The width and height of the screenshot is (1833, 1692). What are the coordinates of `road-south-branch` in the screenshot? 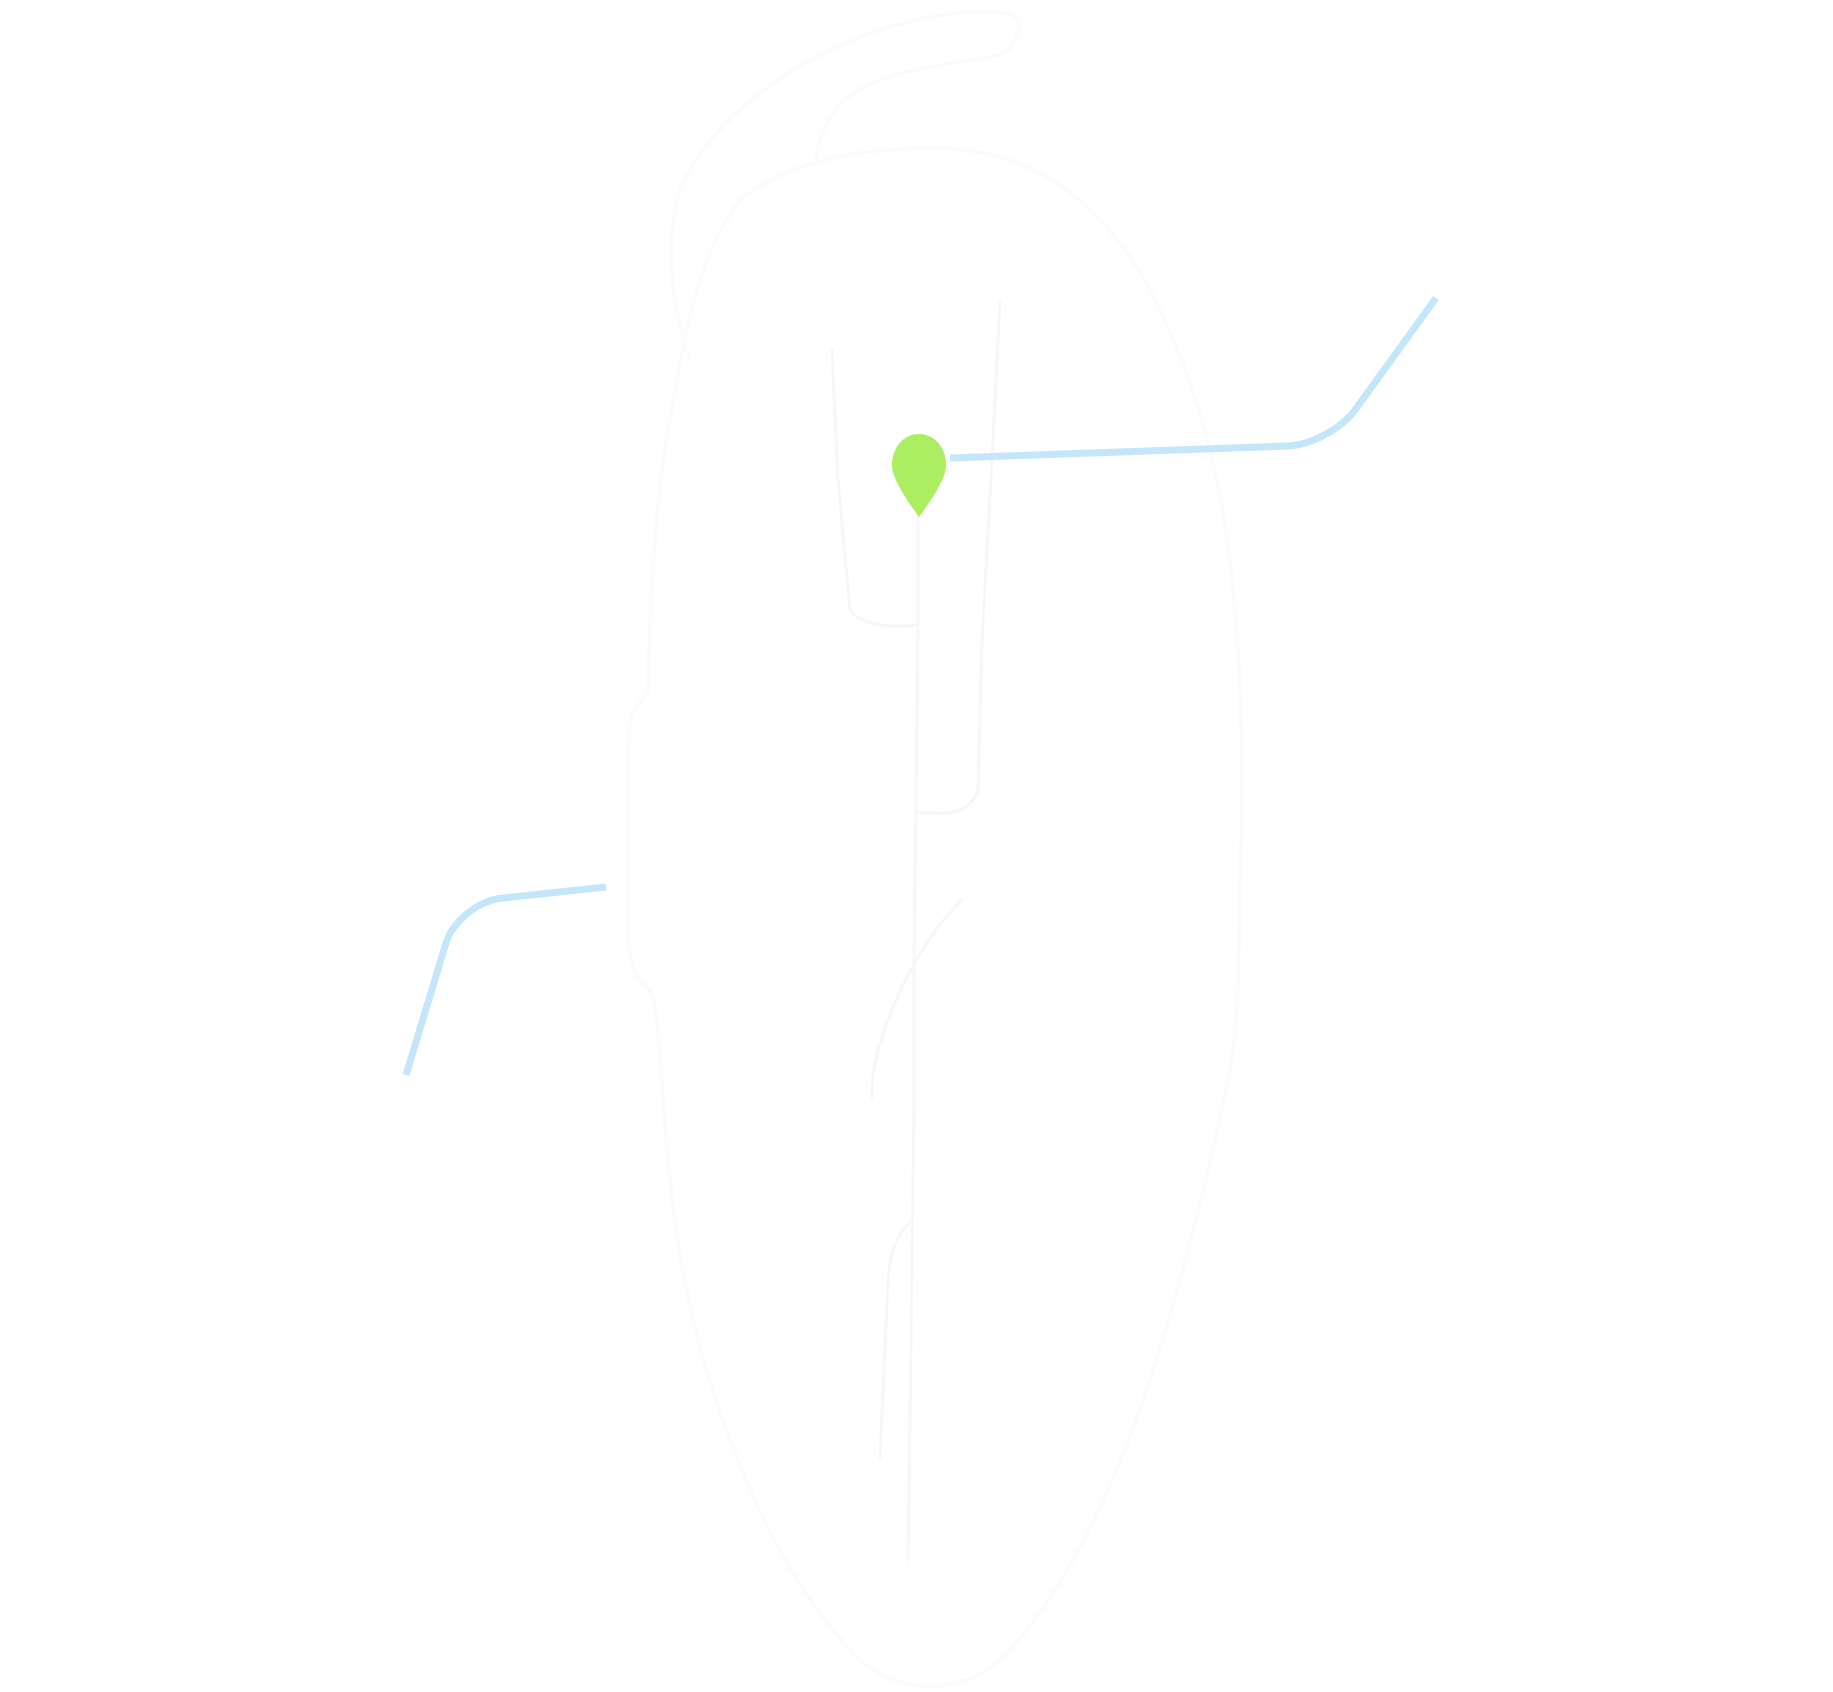 It's located at (917, 1000).